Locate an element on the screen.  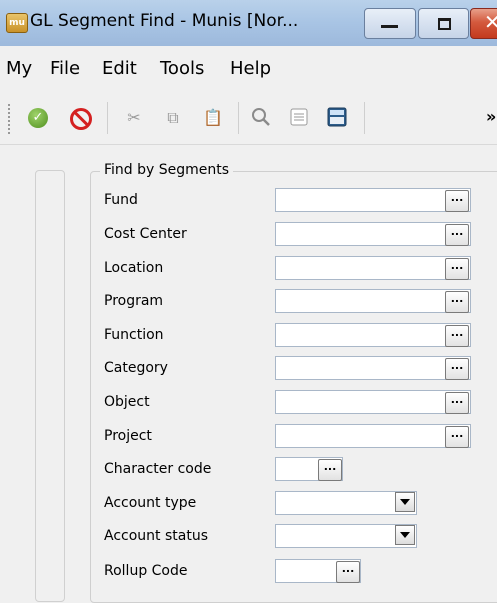
toolbar: ✓ ✂ ⧉ 📋 » is located at coordinates (248, 118).